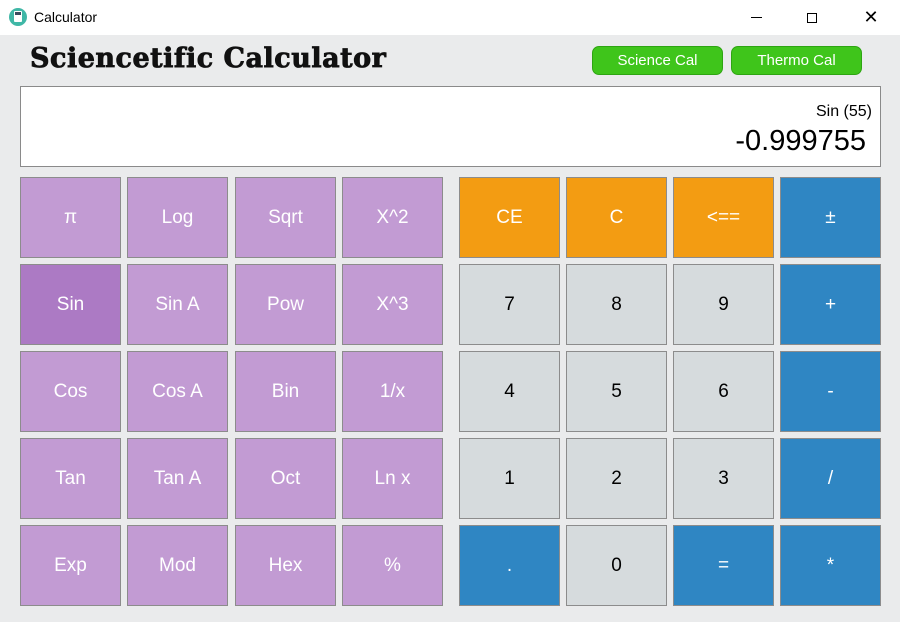  I want to click on close-icon: ✕, so click(871, 17).